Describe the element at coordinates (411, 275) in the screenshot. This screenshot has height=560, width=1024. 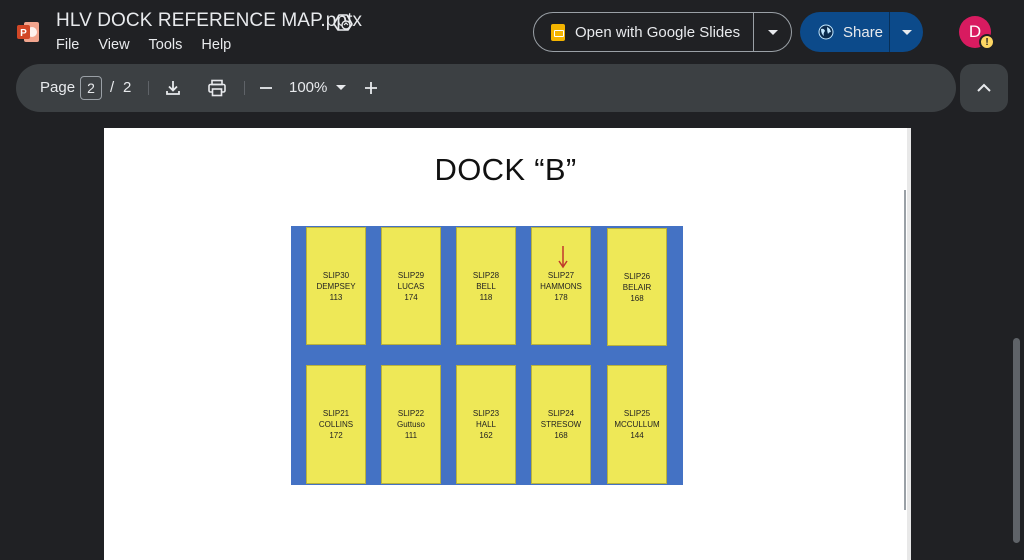
I see `slip-id: SLIP29` at that location.